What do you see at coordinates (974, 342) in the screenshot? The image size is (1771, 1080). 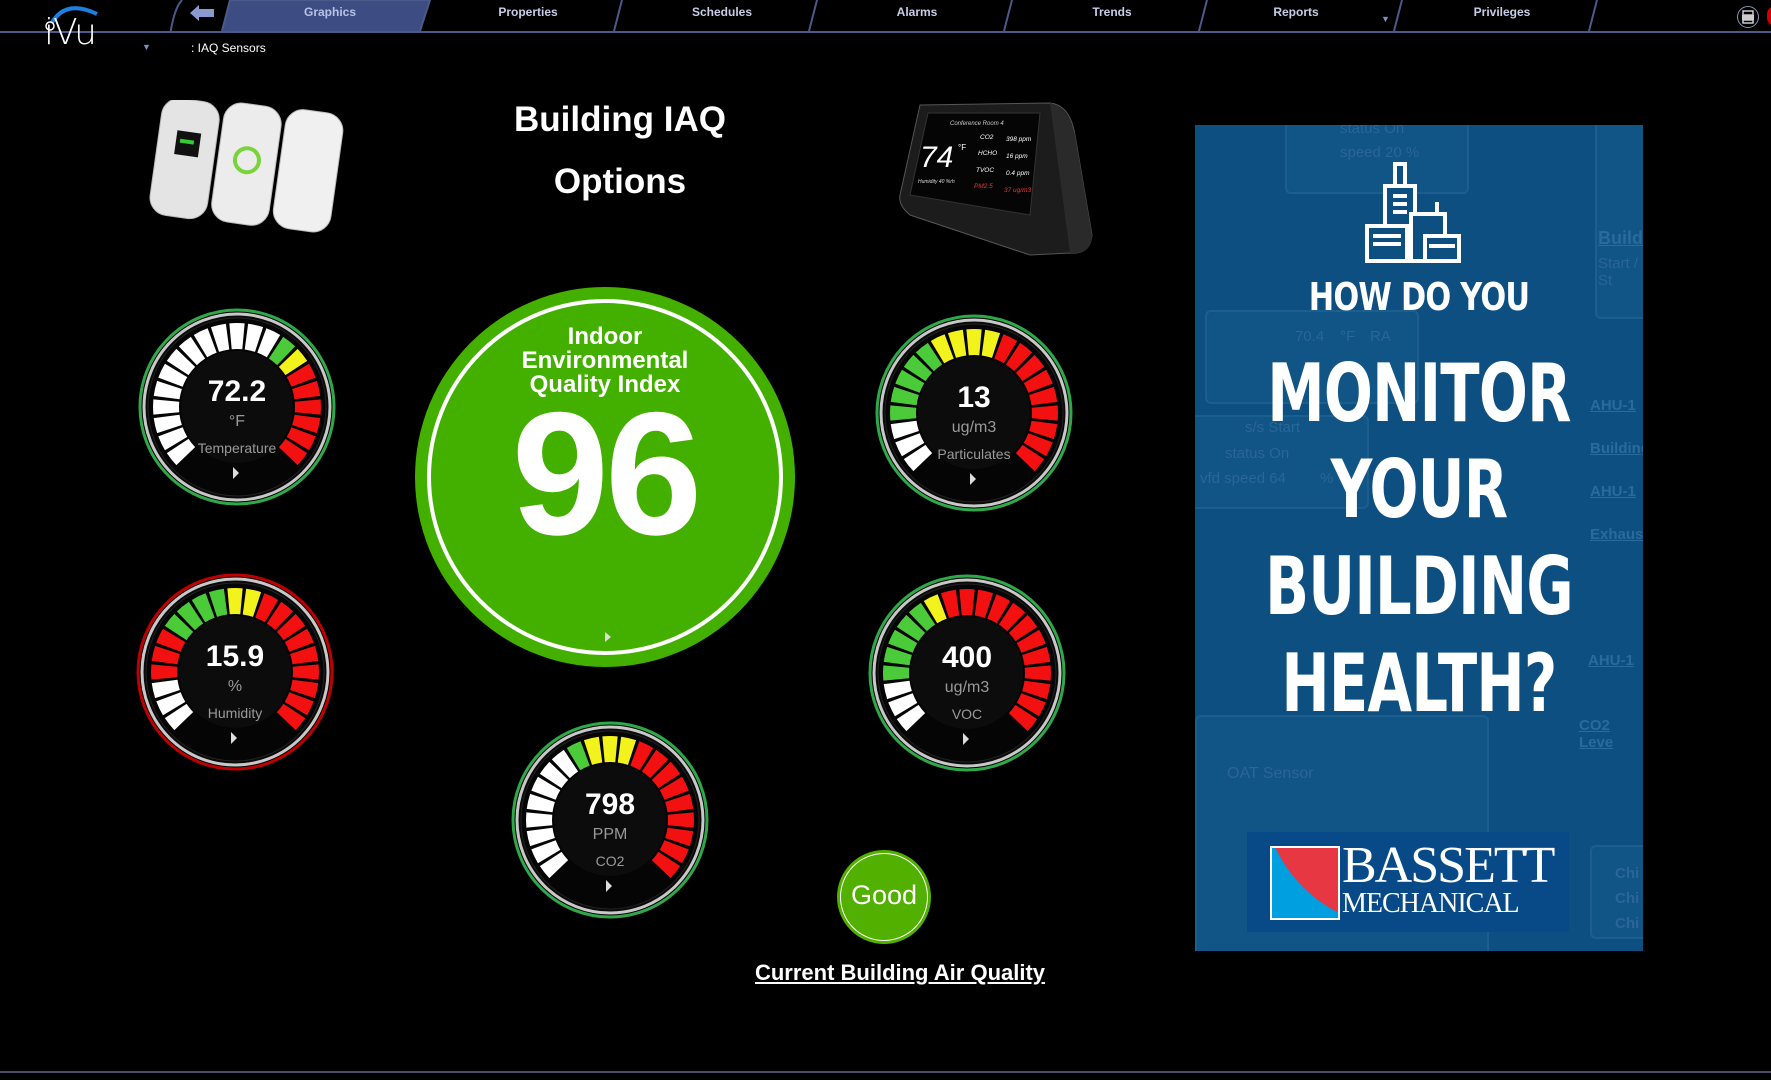 I see `particulates-gauge-segment` at bounding box center [974, 342].